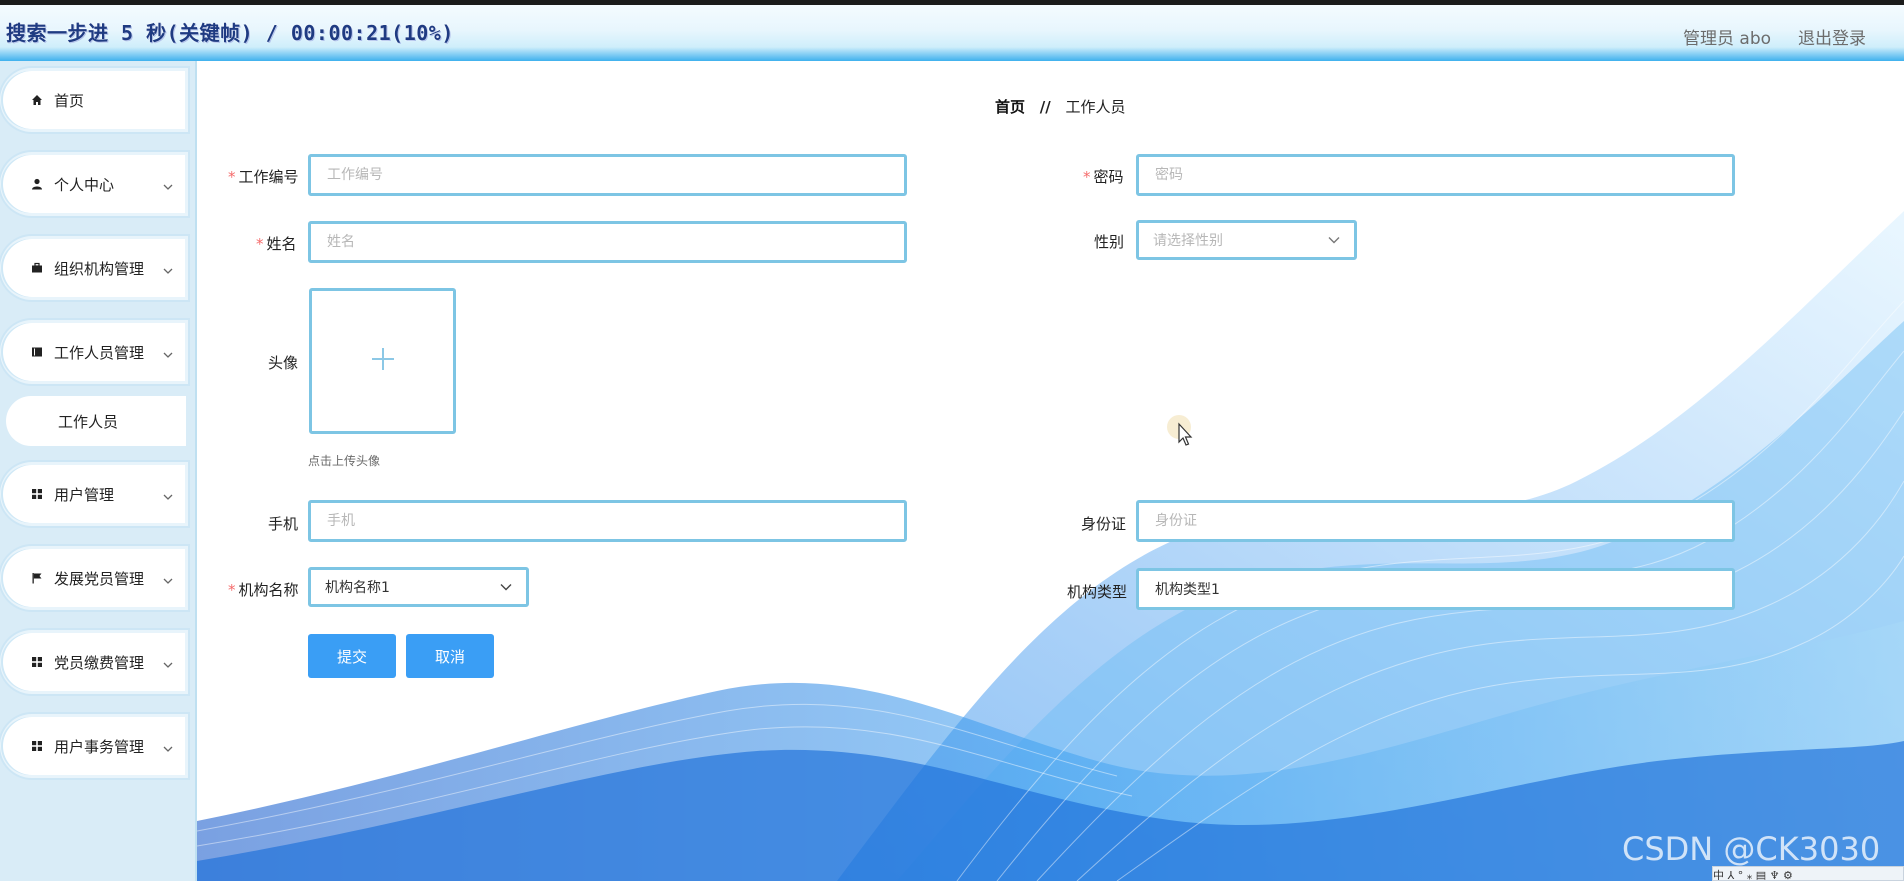  I want to click on sidebar-item-user-management: 用户管理, so click(94, 494).